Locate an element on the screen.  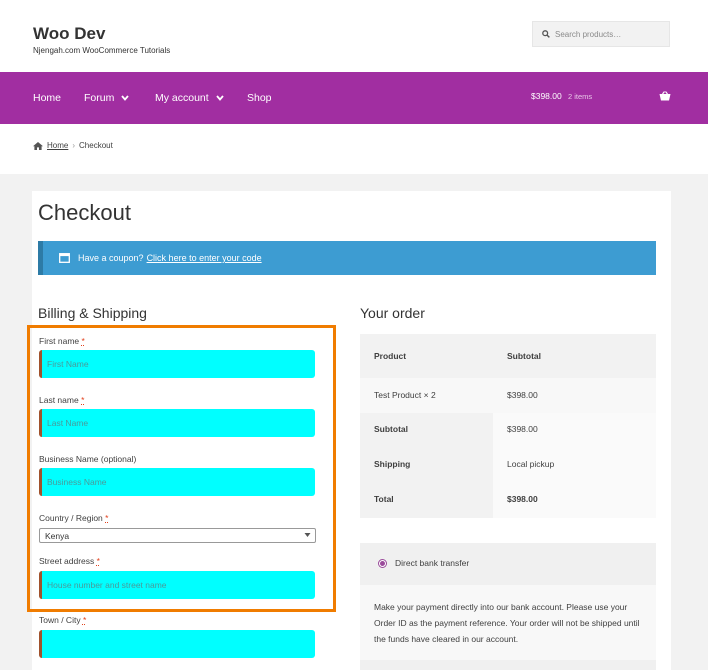
town-city-label: Town / City * is located at coordinates (63, 620).